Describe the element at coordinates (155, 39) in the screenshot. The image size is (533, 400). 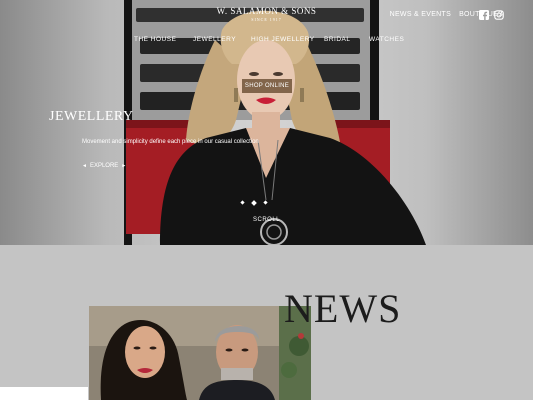
I see `nav-the-house: THE HOUSE` at that location.